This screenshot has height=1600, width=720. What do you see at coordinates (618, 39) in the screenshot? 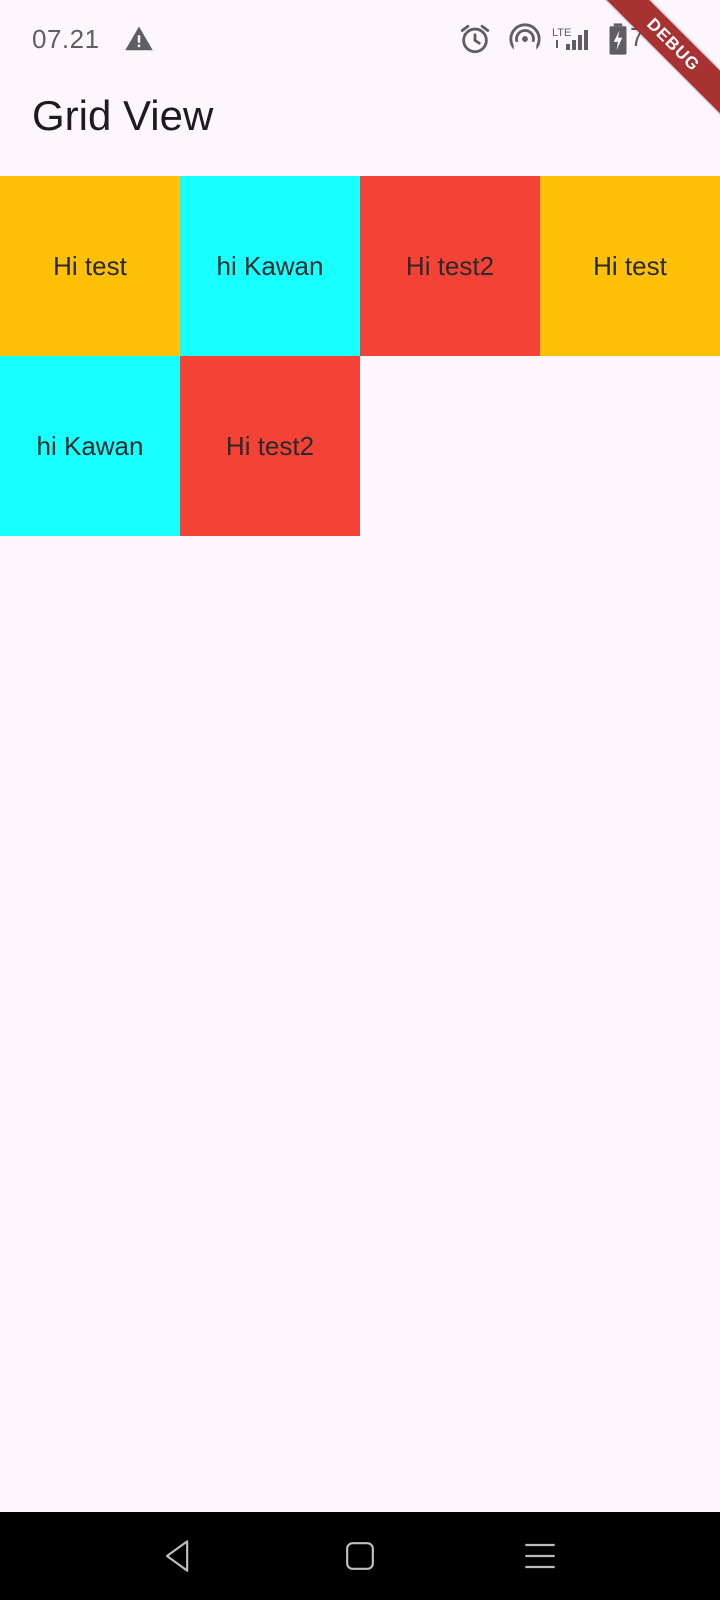
I see `battery-charging-icon` at bounding box center [618, 39].